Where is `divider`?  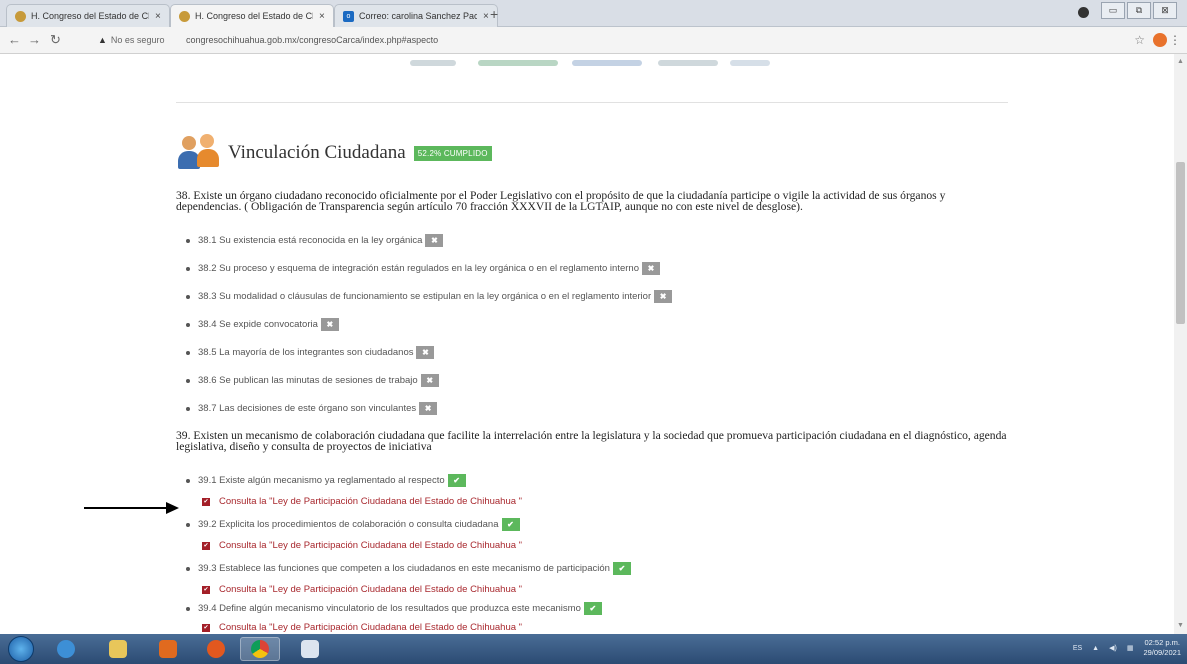
divider is located at coordinates (592, 102).